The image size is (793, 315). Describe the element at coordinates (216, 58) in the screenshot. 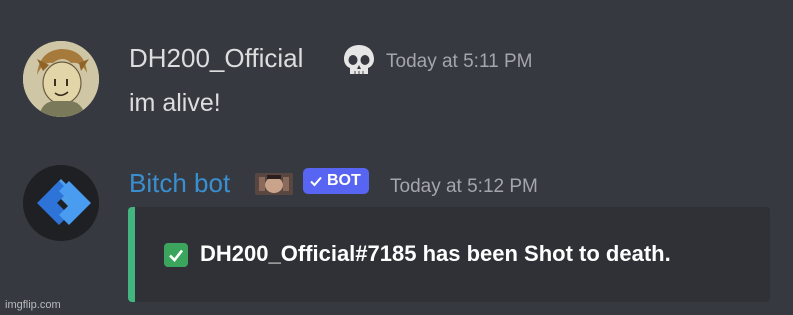

I see `username: DH200_Official` at that location.